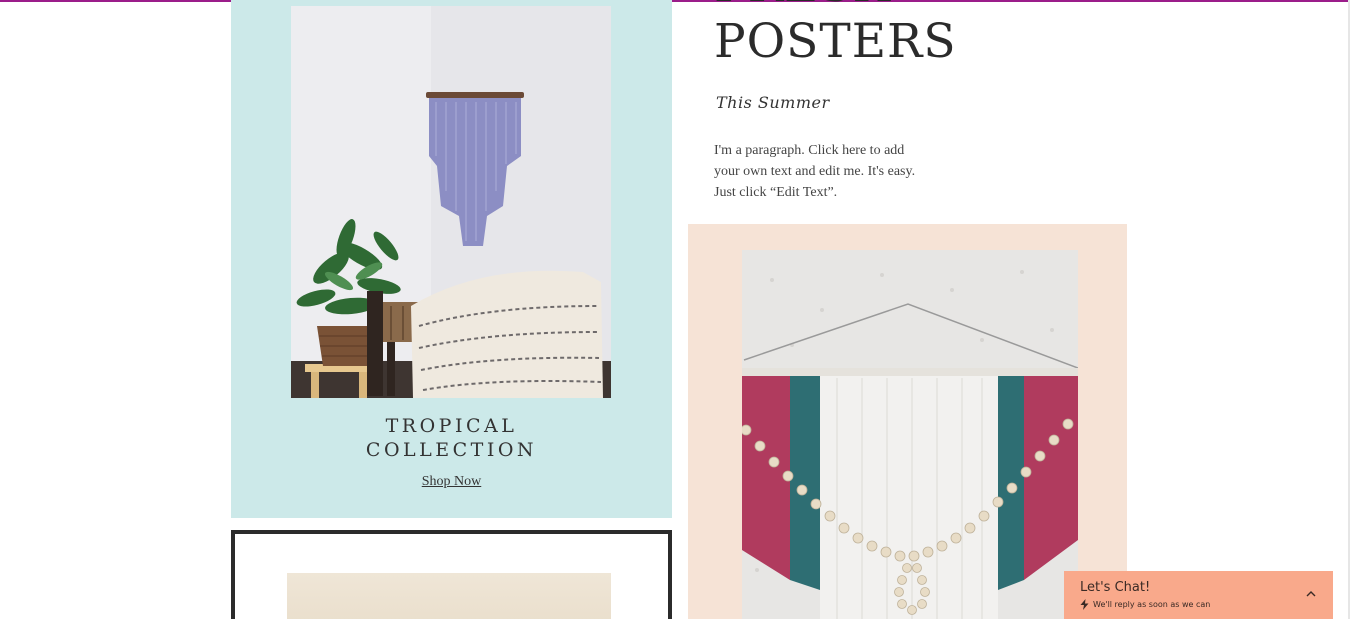 This screenshot has height=619, width=1350. What do you see at coordinates (1152, 604) in the screenshot?
I see `chat-subtitle: We'll reply as soon as we can` at bounding box center [1152, 604].